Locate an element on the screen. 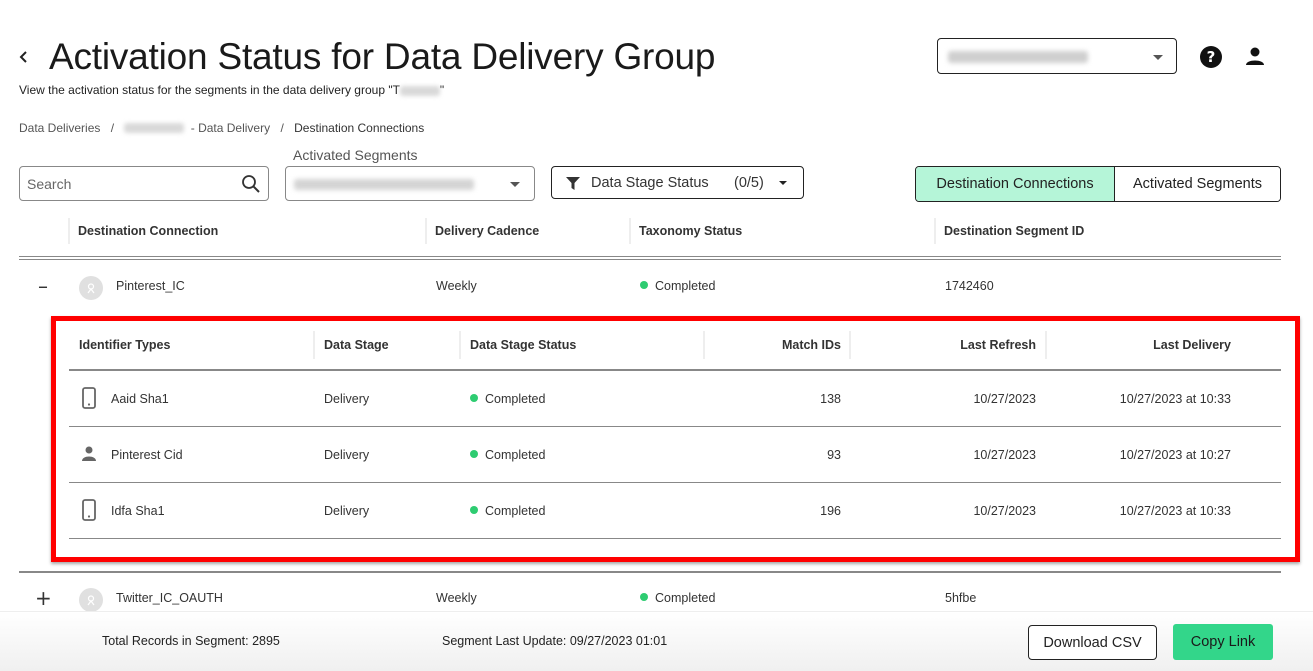 The width and height of the screenshot is (1313, 671). destination-name: Pinterest_IC is located at coordinates (150, 286).